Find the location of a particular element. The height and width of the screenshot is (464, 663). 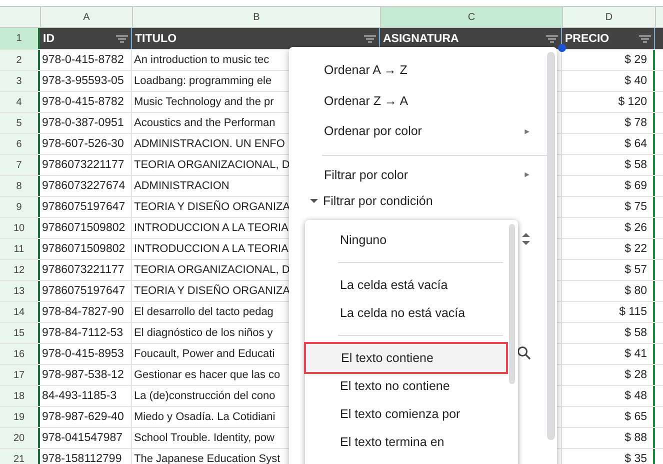

table-cell: $ 41 is located at coordinates (635, 354).